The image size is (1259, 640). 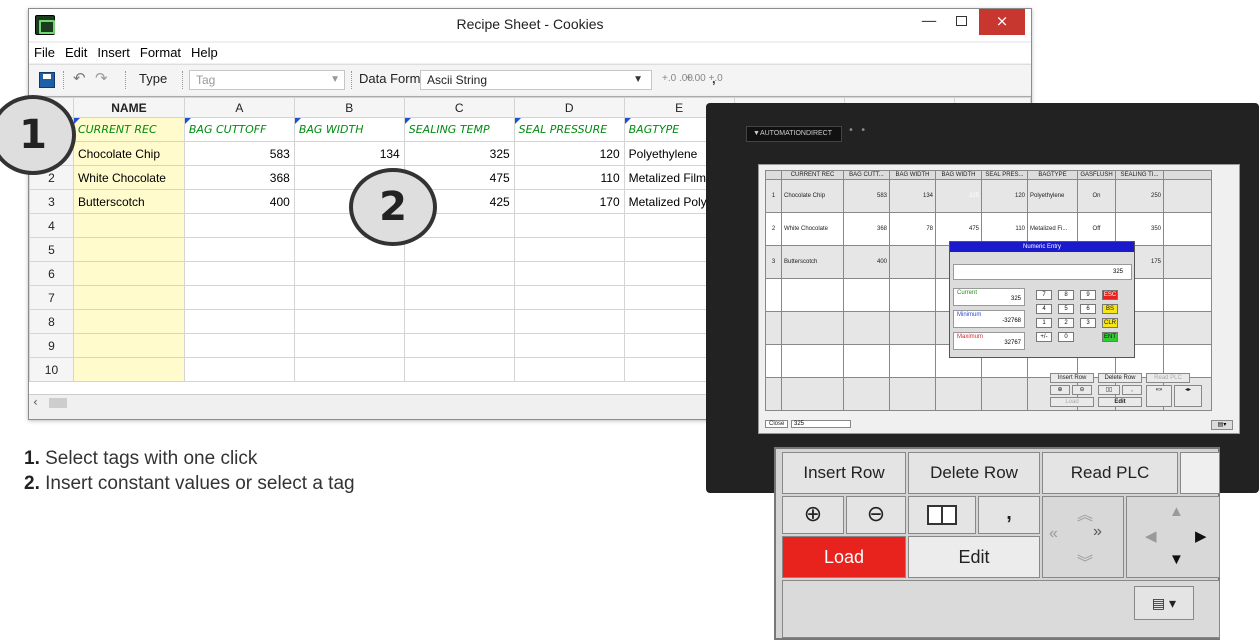 What do you see at coordinates (1044, 309) in the screenshot?
I see `numpad-key: 4` at bounding box center [1044, 309].